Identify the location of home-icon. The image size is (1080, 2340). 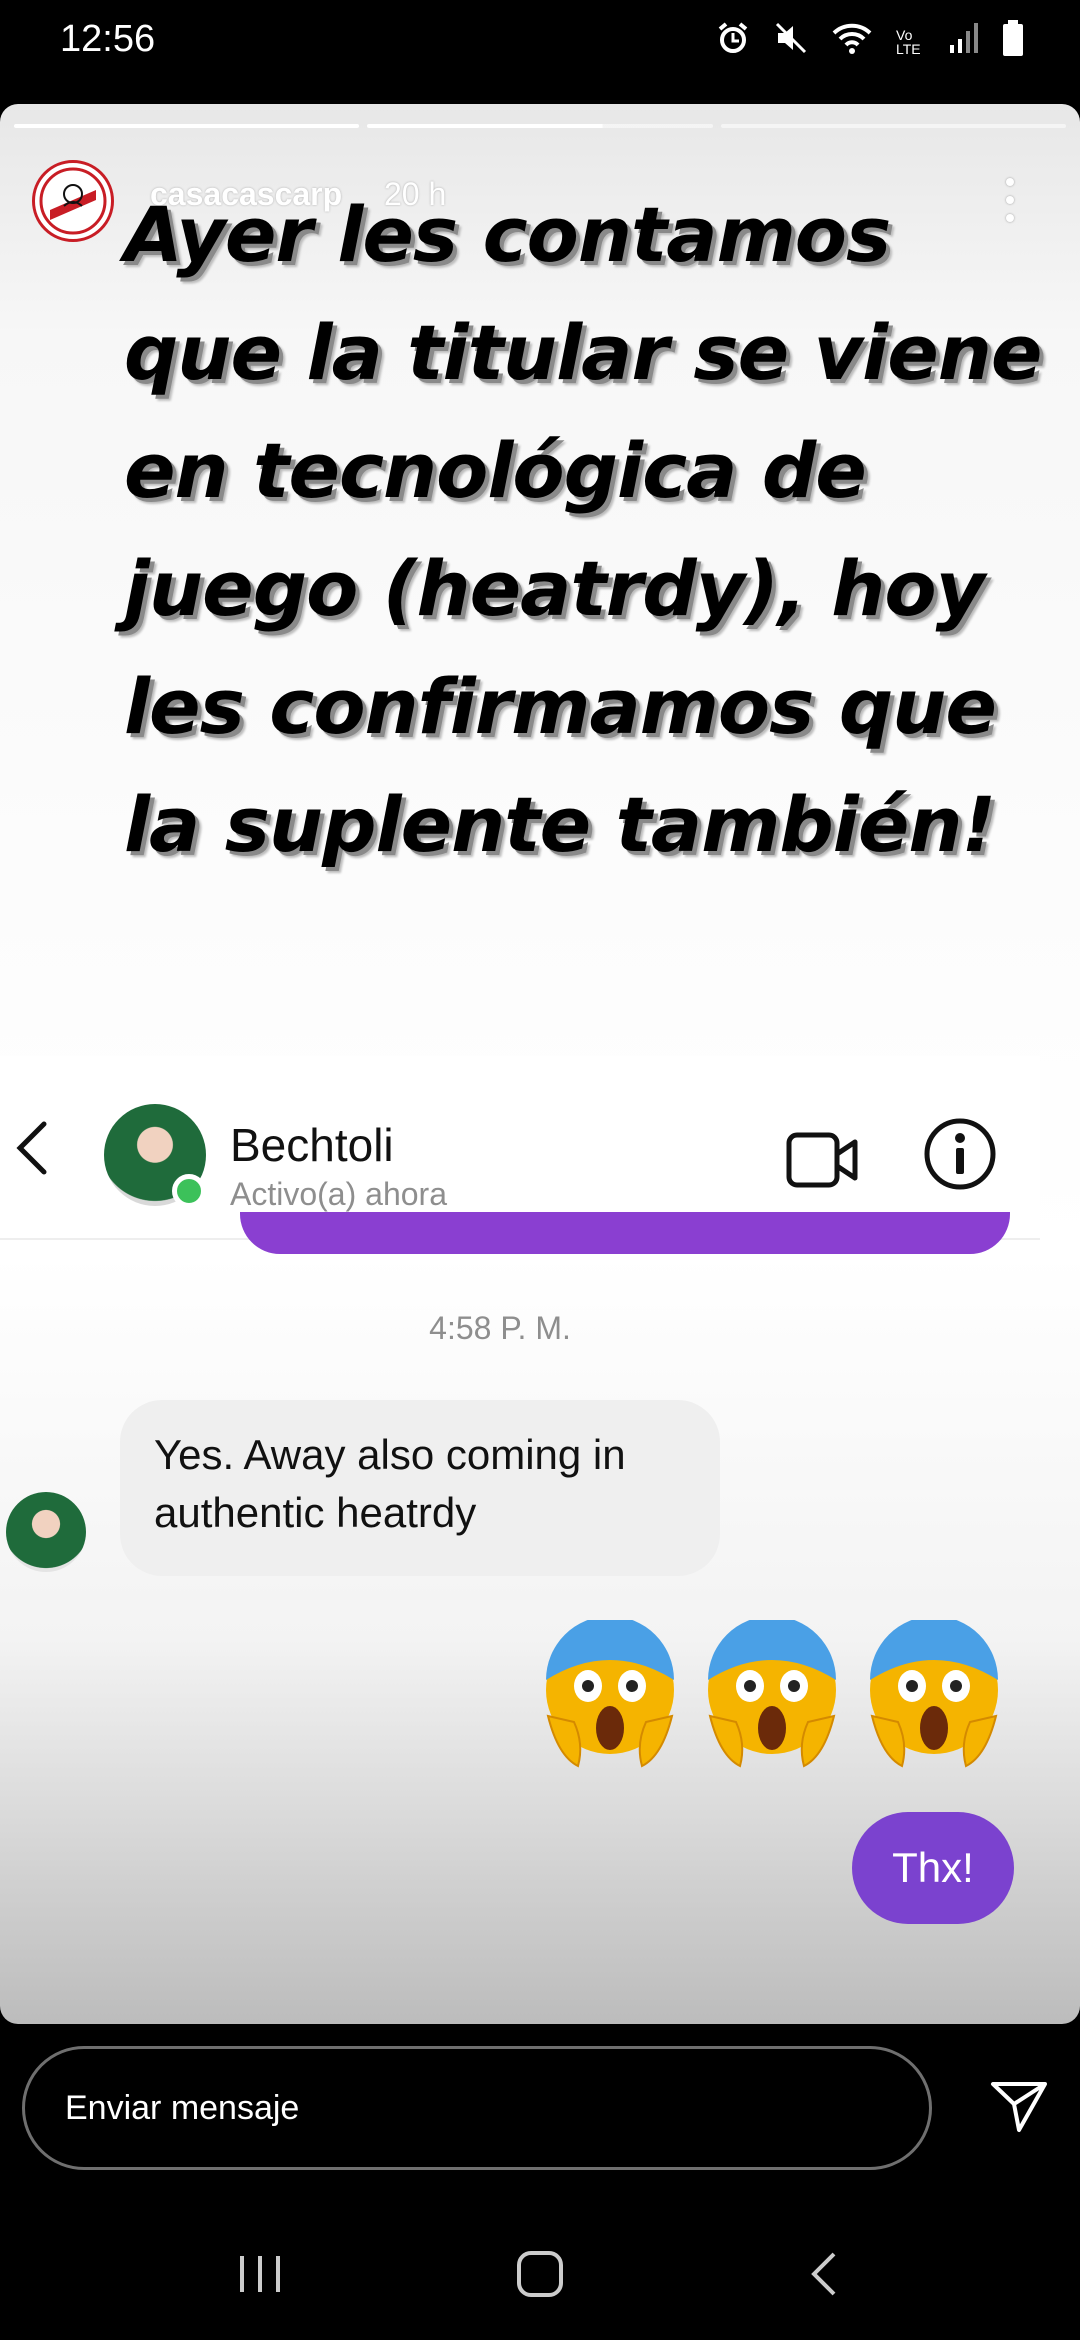
(540, 2274).